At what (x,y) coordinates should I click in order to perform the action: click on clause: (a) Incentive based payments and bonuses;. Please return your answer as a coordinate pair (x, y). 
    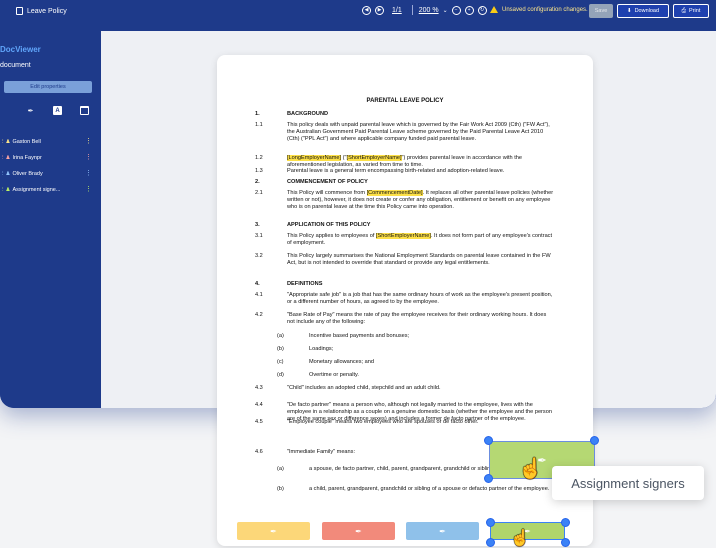
    Looking at the image, I should click on (405, 336).